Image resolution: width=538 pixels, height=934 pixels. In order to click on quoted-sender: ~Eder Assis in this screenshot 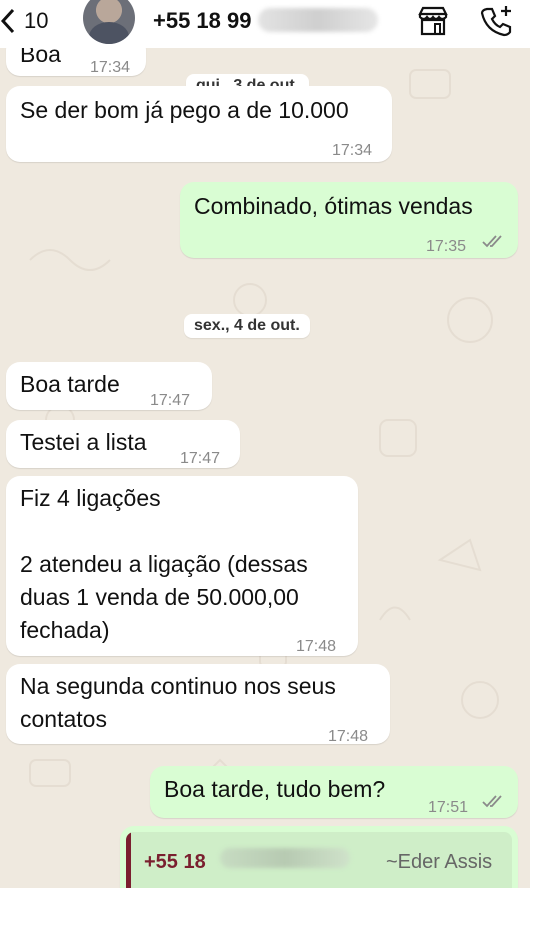, I will do `click(439, 862)`.